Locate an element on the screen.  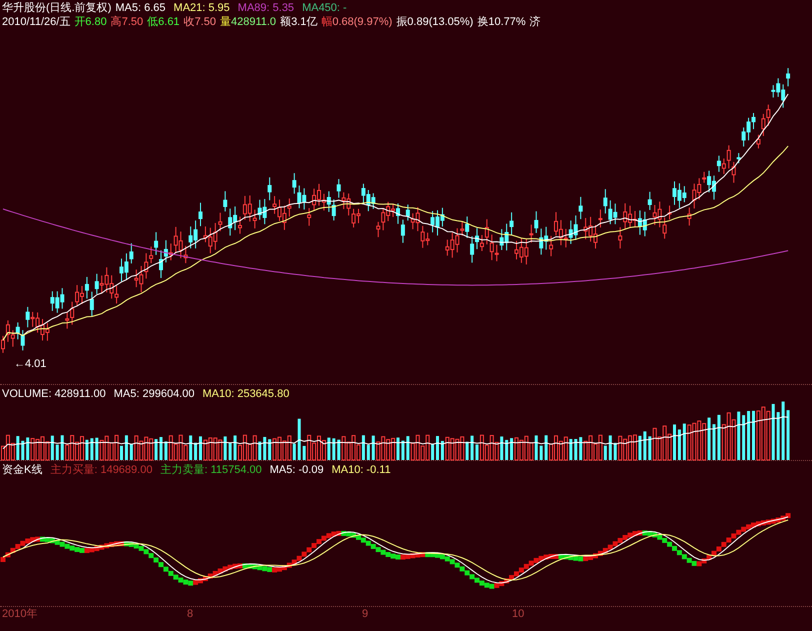
indicator-value: 主力买量: 149689.00 is located at coordinates (101, 470).